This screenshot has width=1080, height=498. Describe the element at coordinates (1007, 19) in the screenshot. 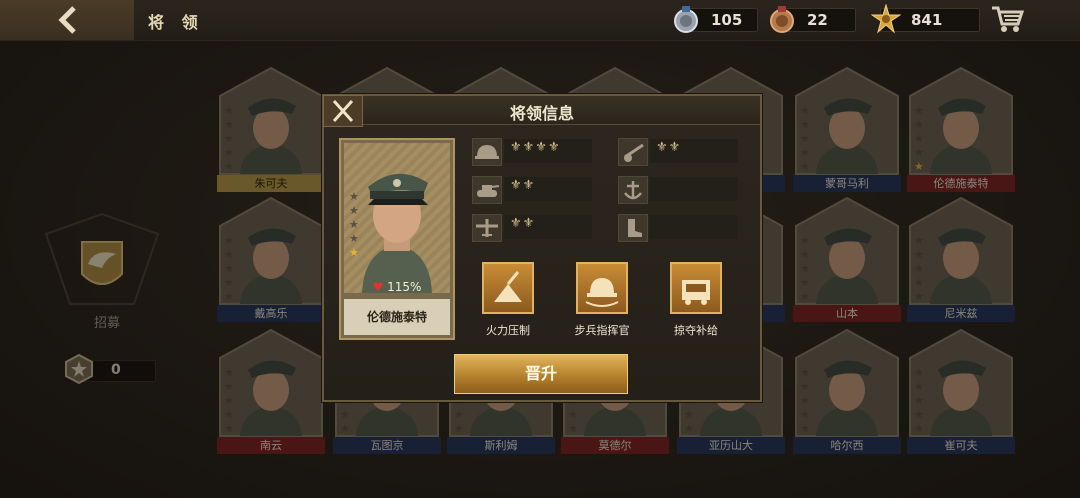

I see `shop-cart-icon` at that location.